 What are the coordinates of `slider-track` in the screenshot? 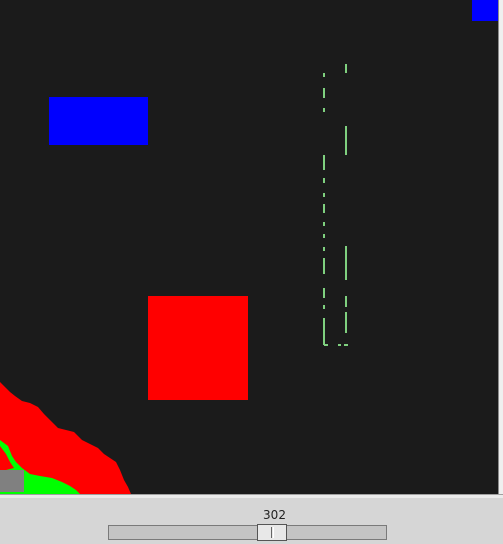 It's located at (247, 532).